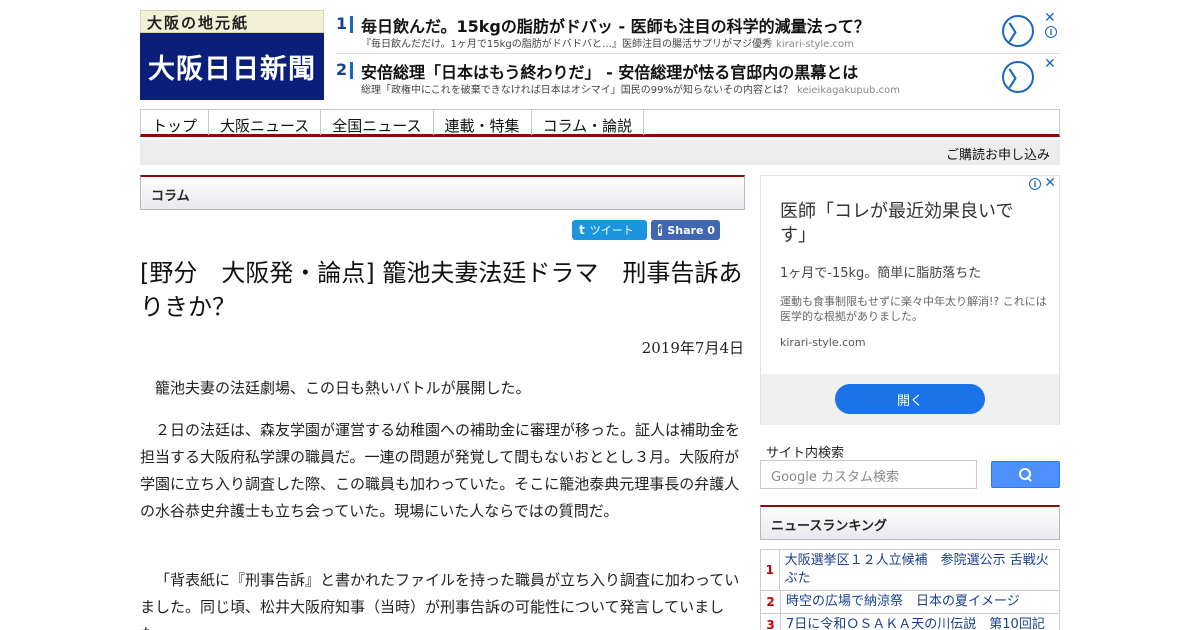 This screenshot has height=630, width=1200. What do you see at coordinates (829, 526) in the screenshot?
I see `ranking-title: ニュースランキング` at bounding box center [829, 526].